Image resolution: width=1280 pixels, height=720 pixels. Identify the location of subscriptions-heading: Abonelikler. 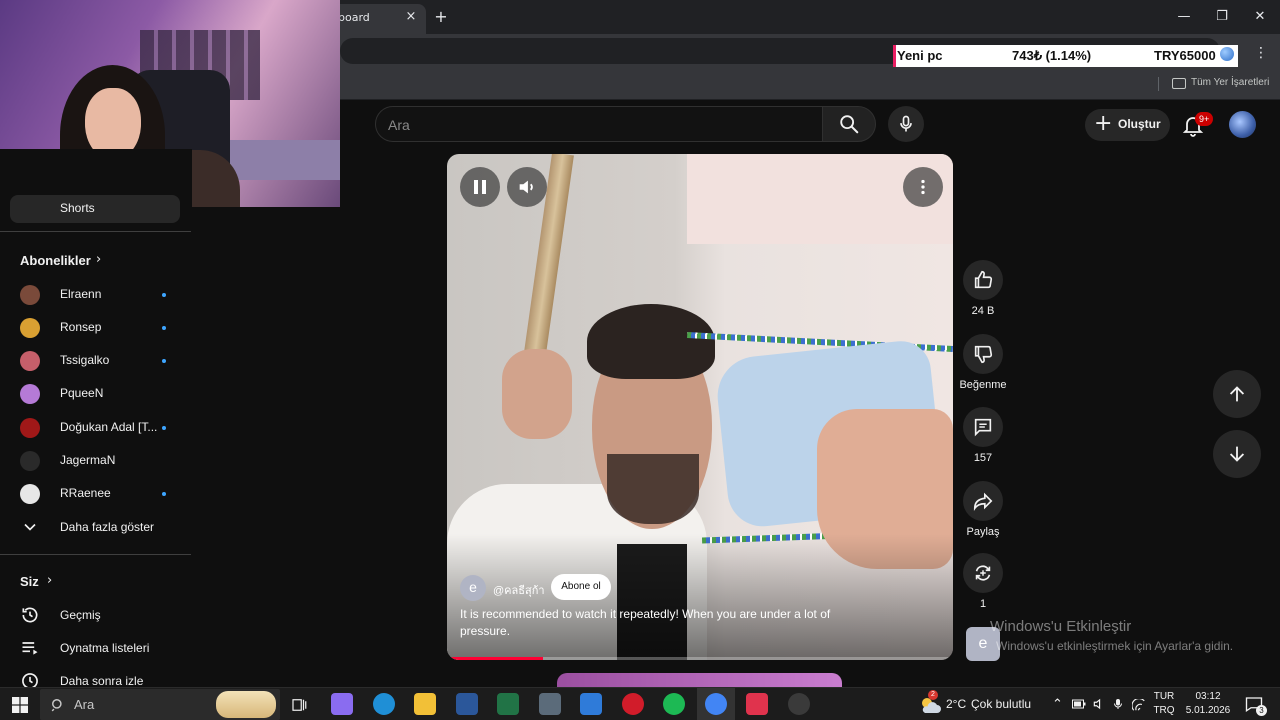
(55, 260).